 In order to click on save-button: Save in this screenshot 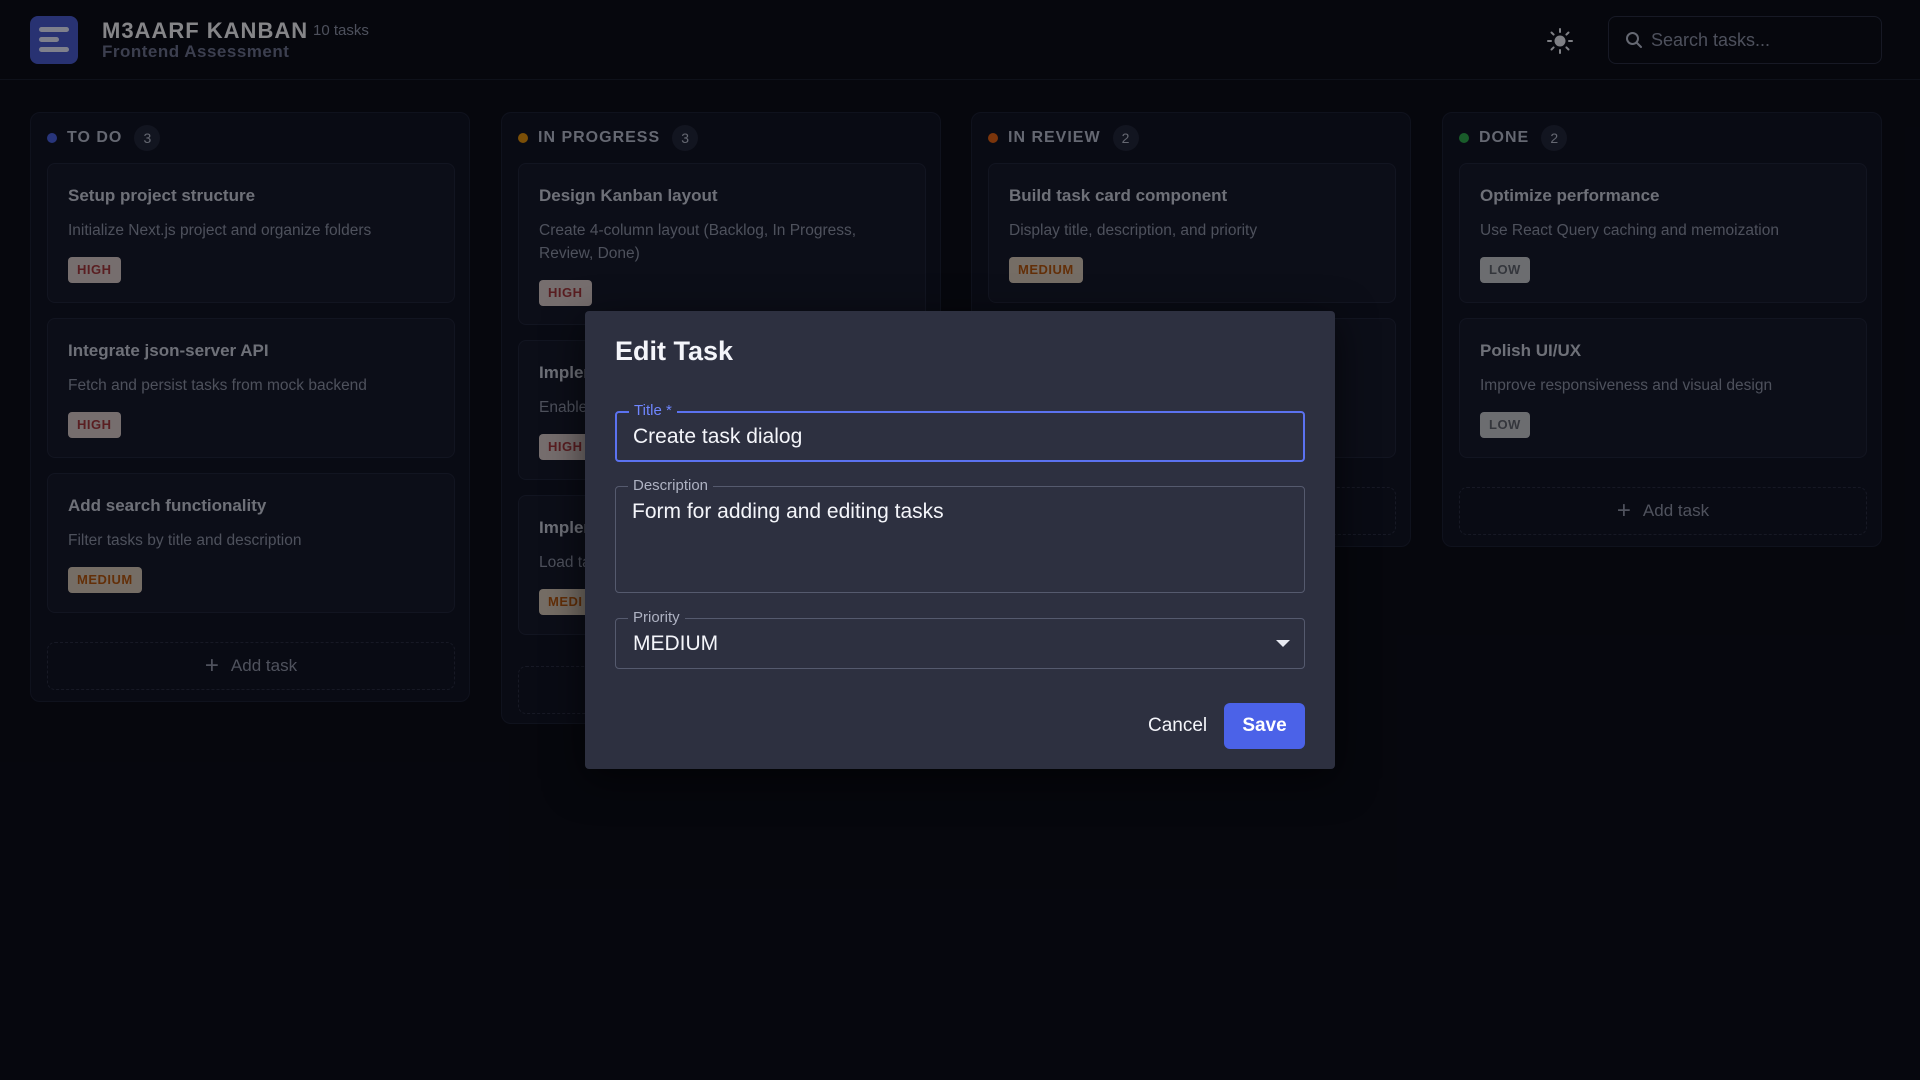, I will do `click(1264, 726)`.